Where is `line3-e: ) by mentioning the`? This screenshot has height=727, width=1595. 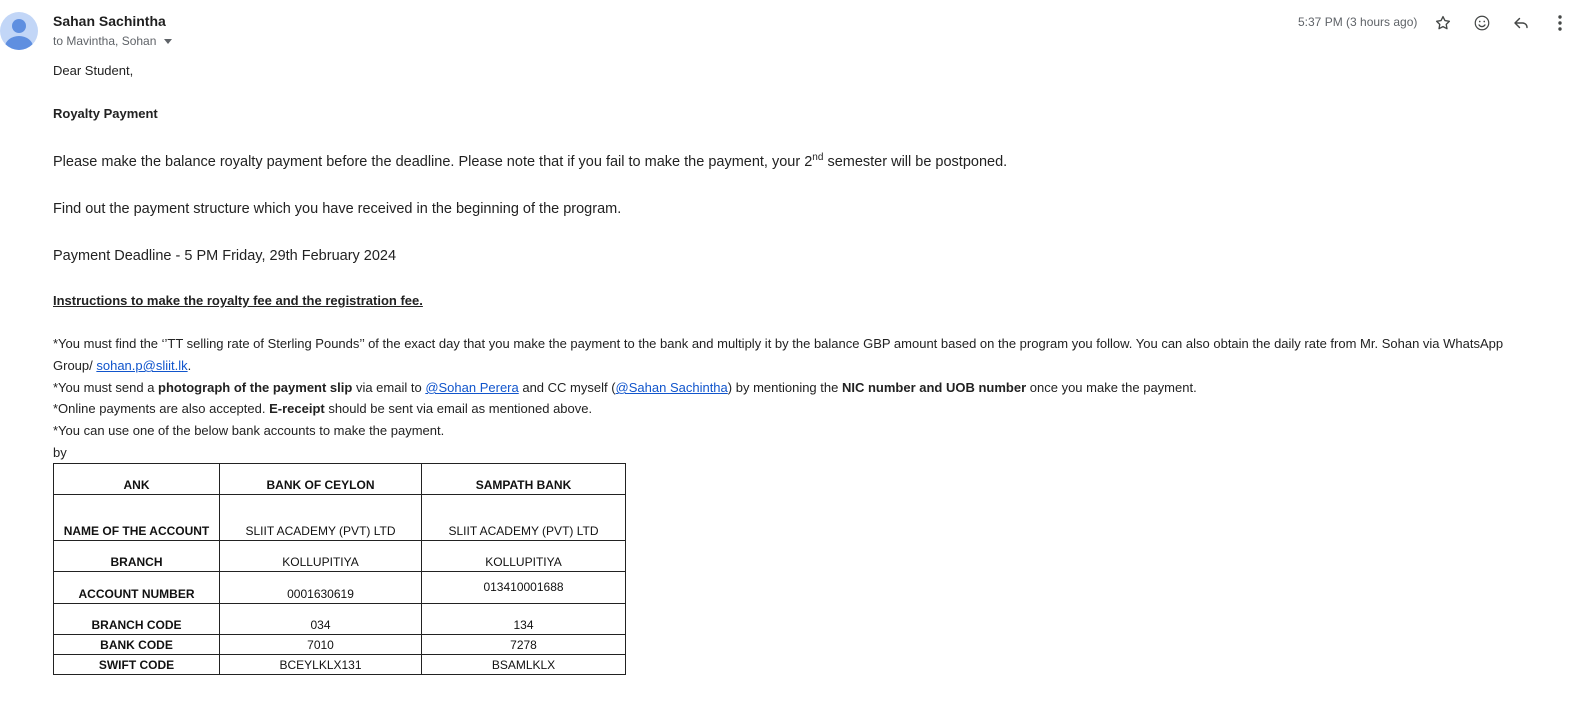
line3-e: ) by mentioning the is located at coordinates (784, 387).